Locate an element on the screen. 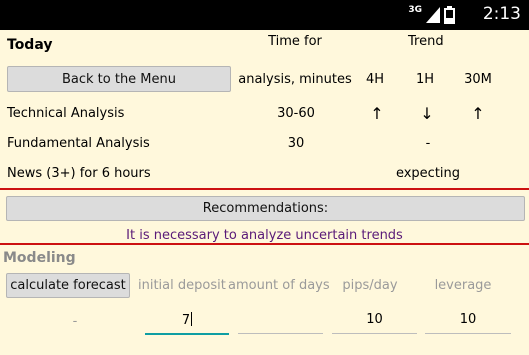 The height and width of the screenshot is (355, 529). fundamental-analysis-label: Fundamental Analysis is located at coordinates (78, 143).